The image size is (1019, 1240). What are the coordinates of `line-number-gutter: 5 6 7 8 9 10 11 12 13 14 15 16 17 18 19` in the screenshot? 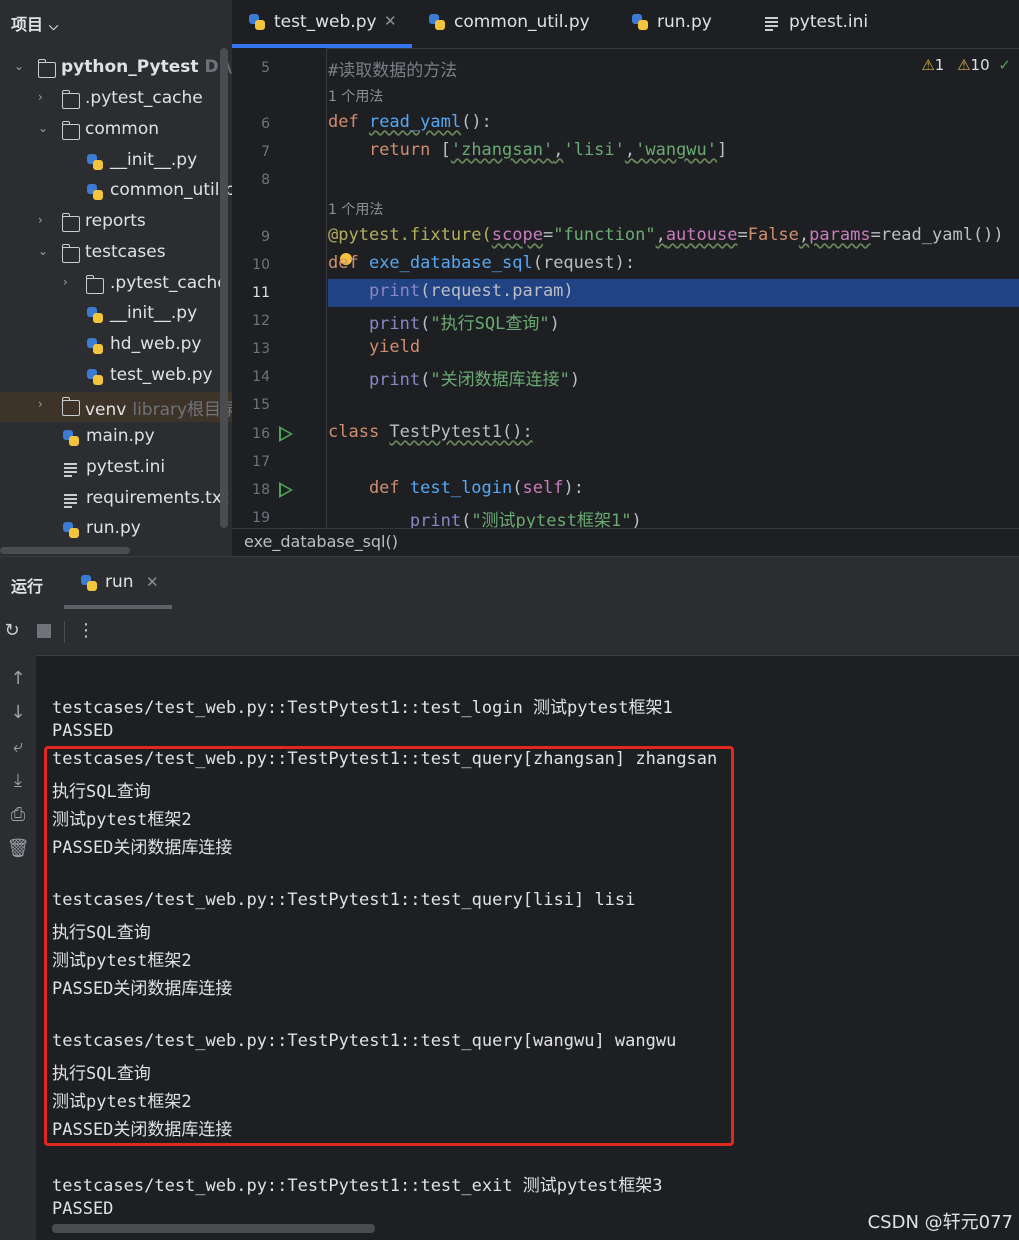 It's located at (279, 288).